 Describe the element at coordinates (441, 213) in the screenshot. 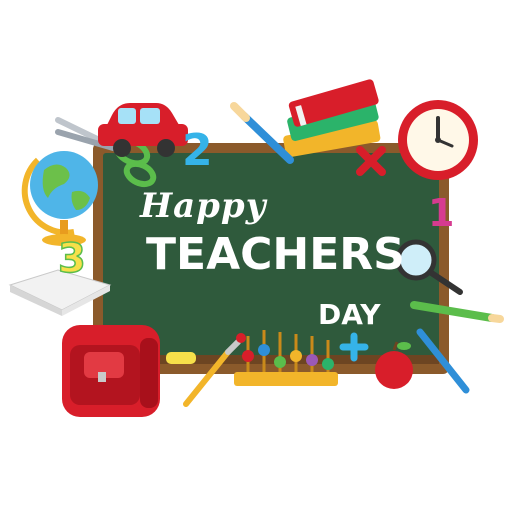

I see `digit-one: 1` at that location.